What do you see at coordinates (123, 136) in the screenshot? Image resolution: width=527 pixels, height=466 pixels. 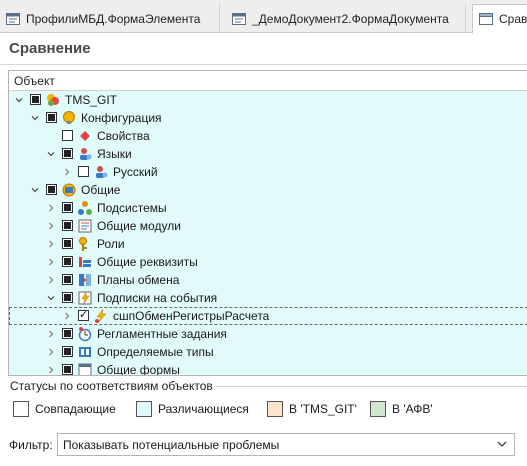 I see `tree-row-label: Свойства` at bounding box center [123, 136].